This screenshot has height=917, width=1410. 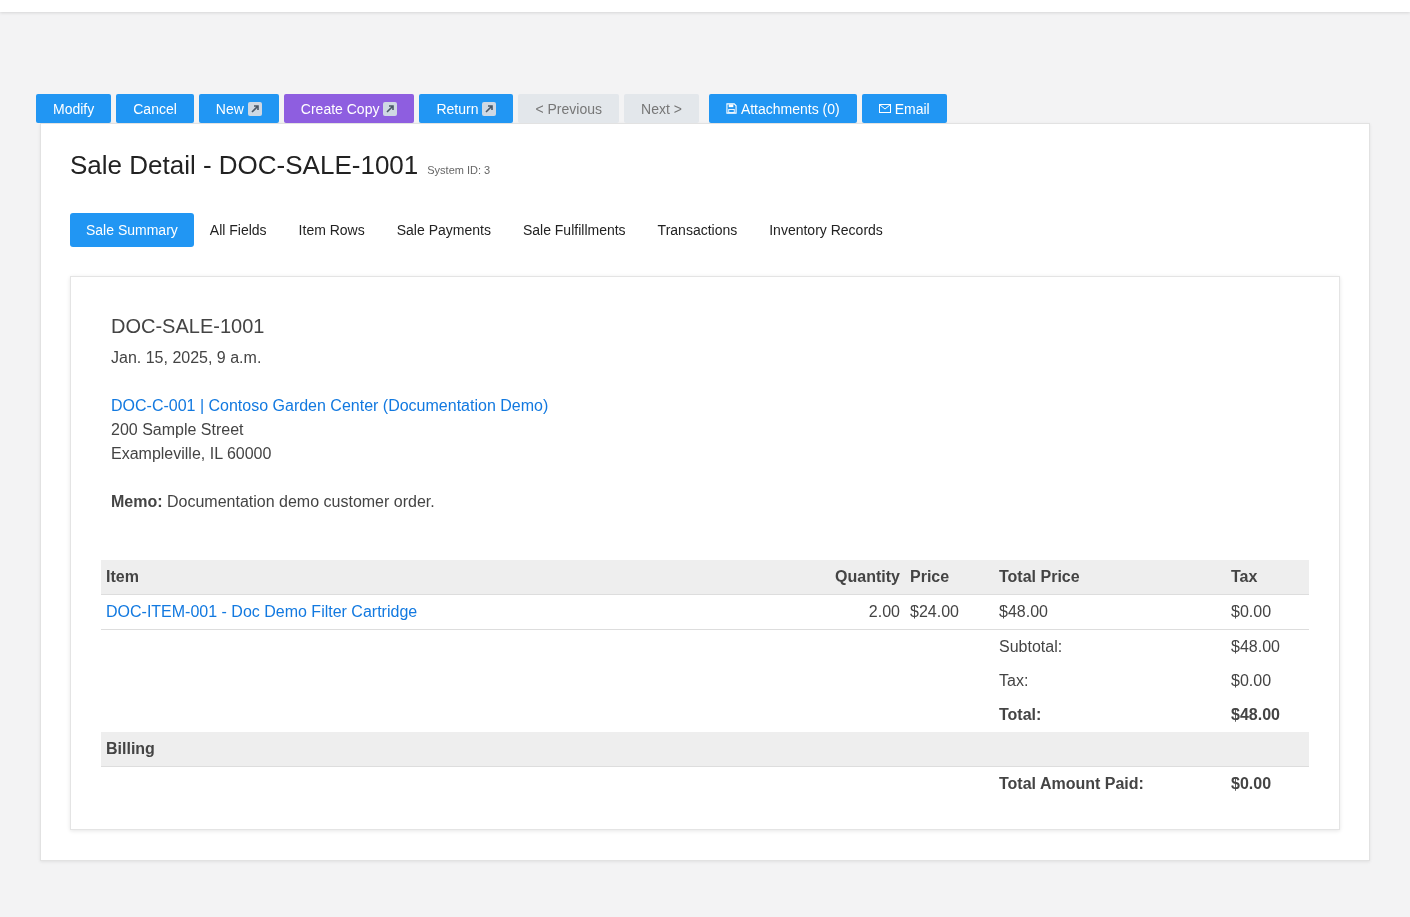 What do you see at coordinates (826, 230) in the screenshot?
I see `tab: Inventory Records` at bounding box center [826, 230].